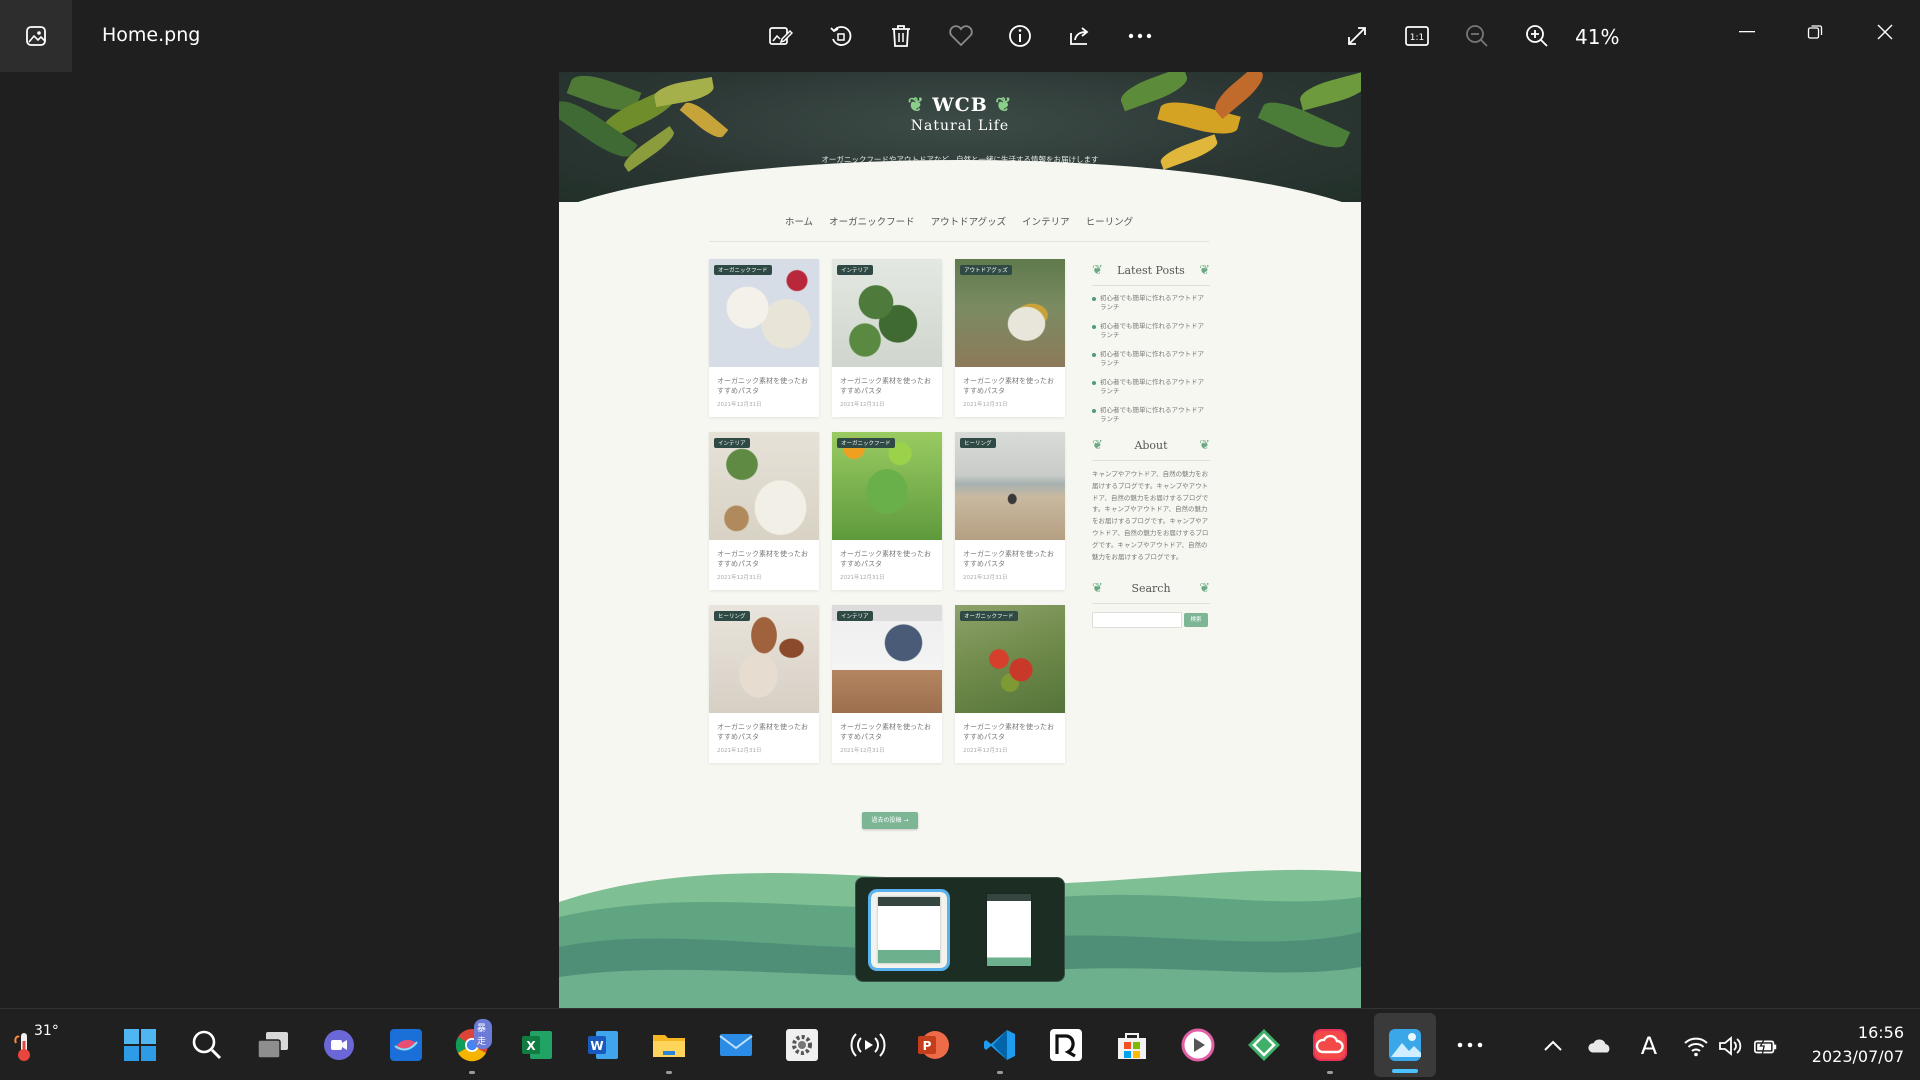  What do you see at coordinates (802, 1045) in the screenshot?
I see `settings-icon` at bounding box center [802, 1045].